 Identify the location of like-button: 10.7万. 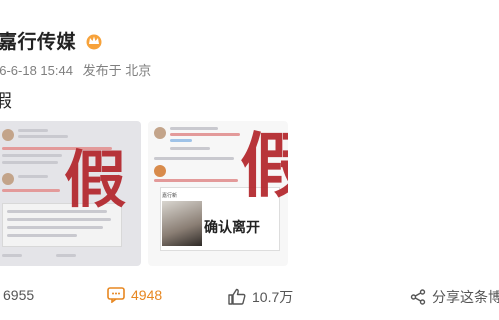
(260, 297).